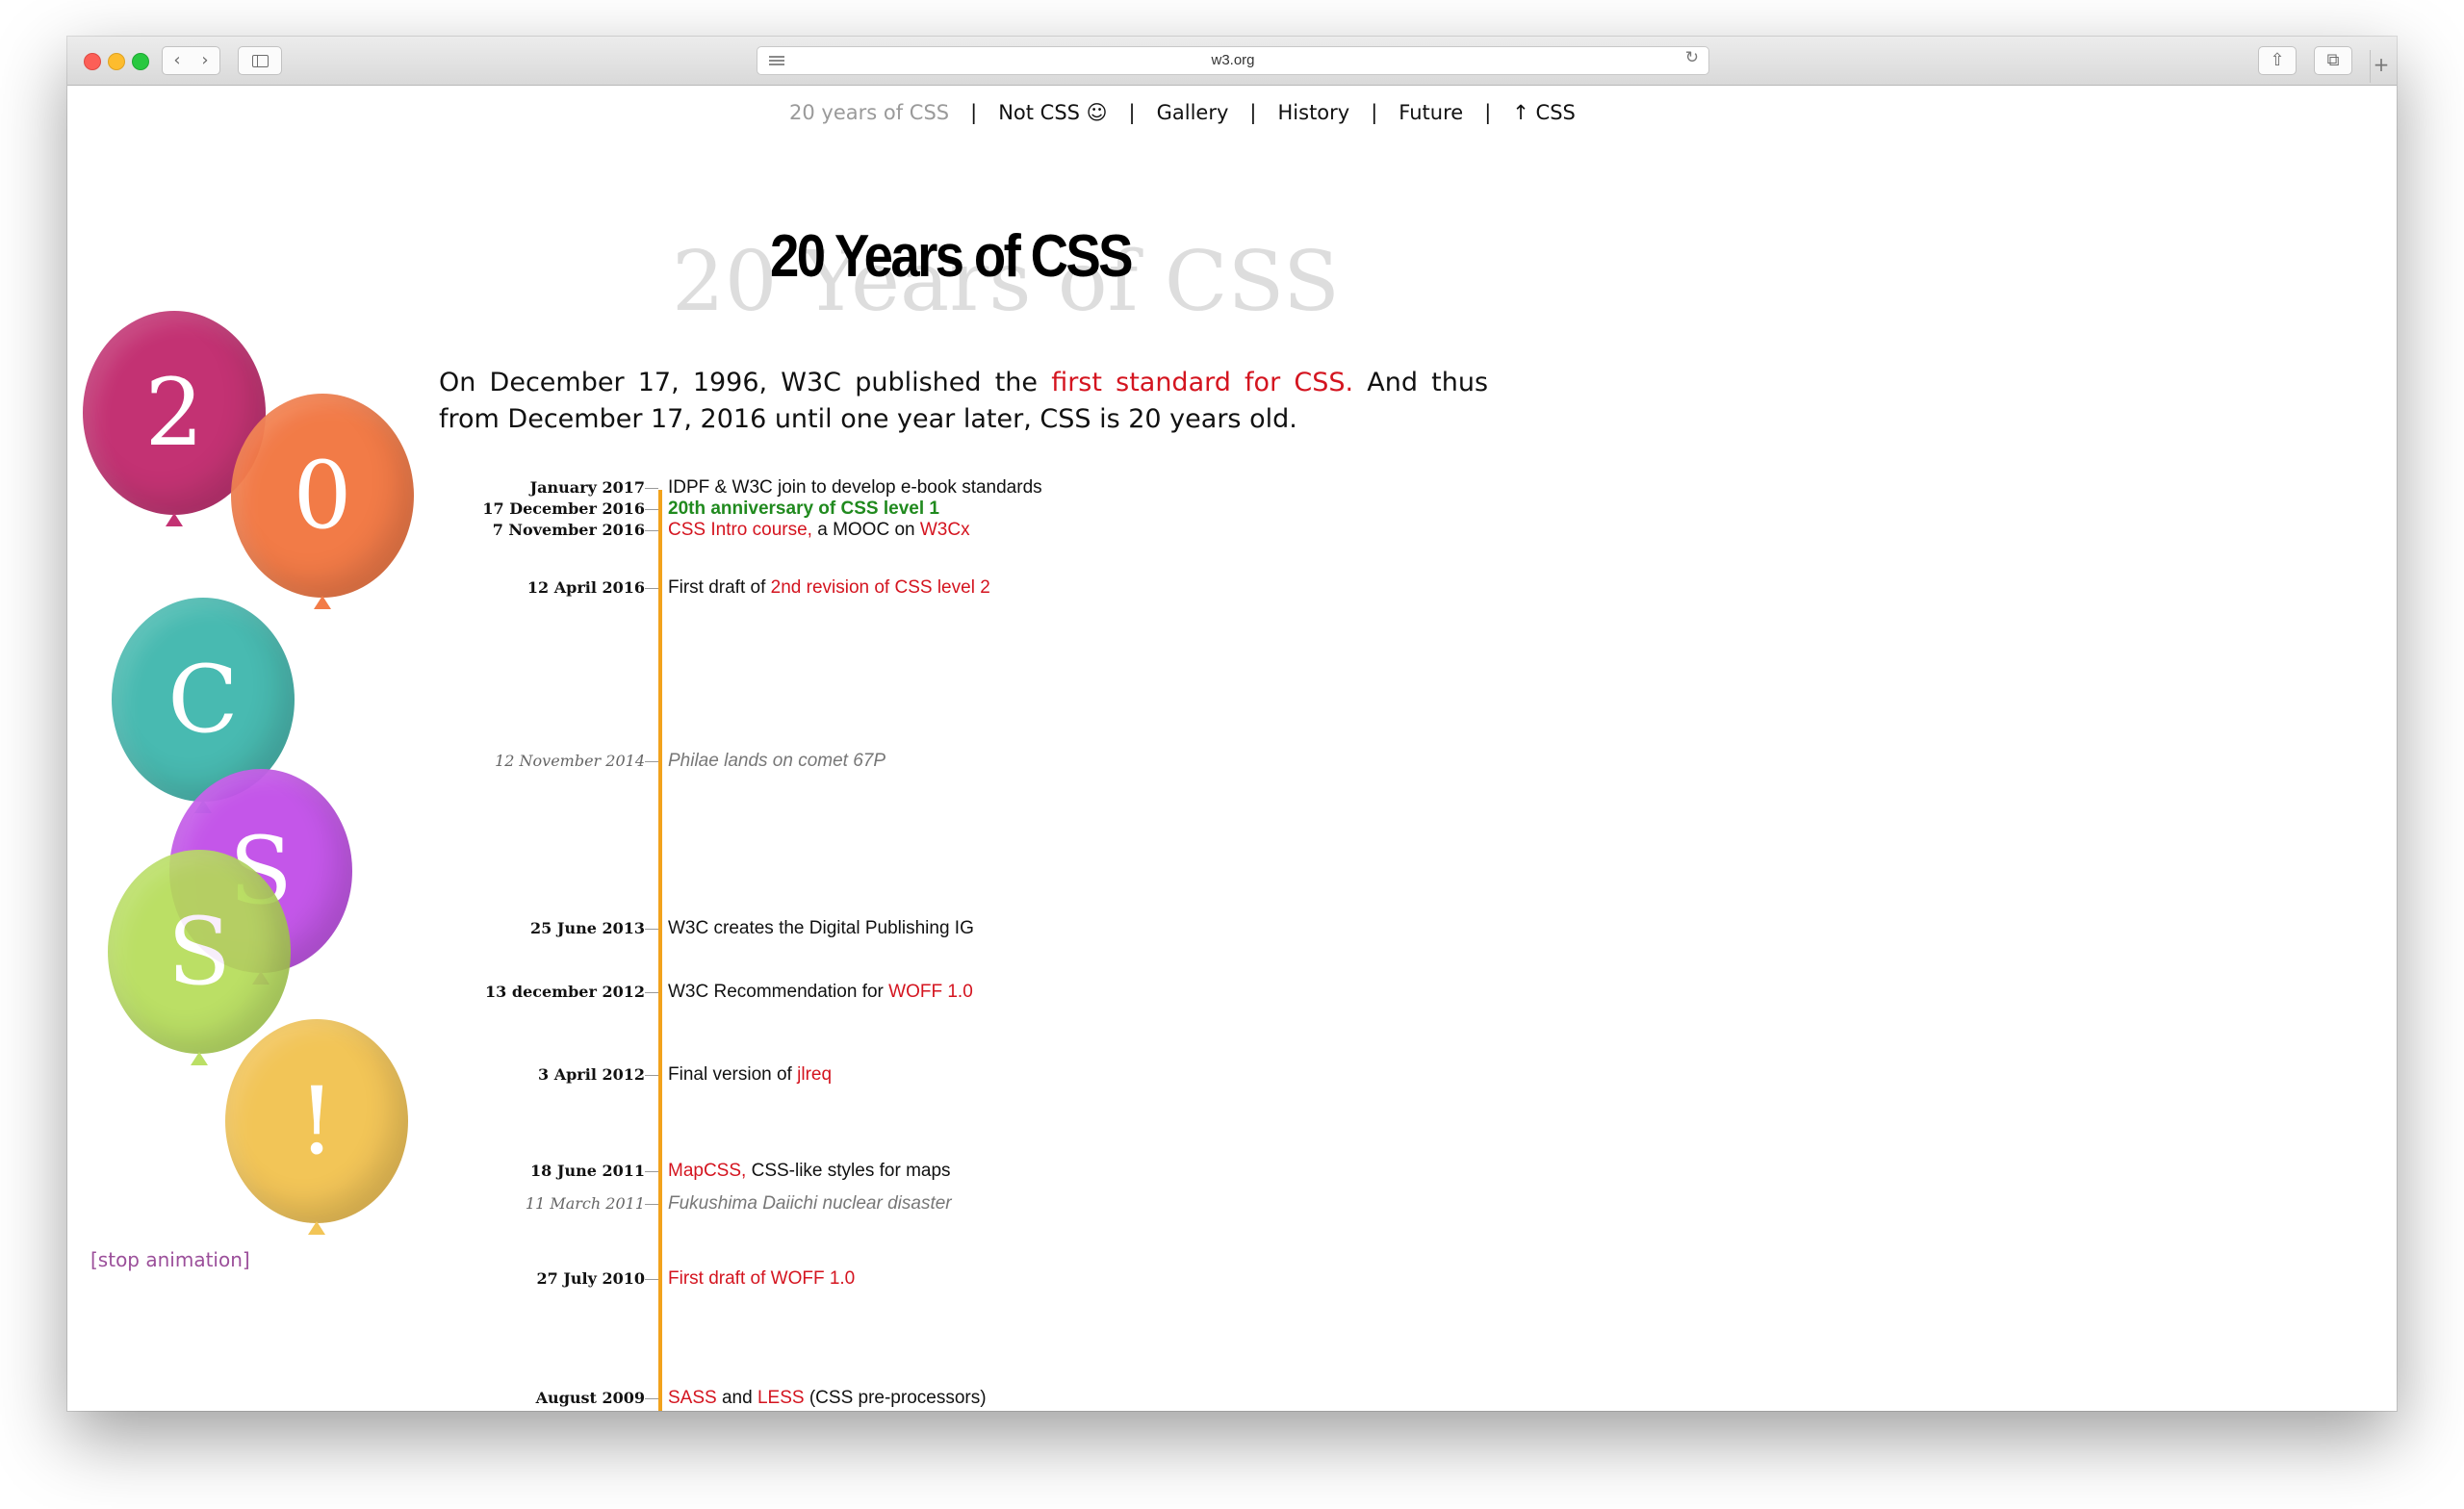  I want to click on event-date: 3 April 2012, so click(591, 1074).